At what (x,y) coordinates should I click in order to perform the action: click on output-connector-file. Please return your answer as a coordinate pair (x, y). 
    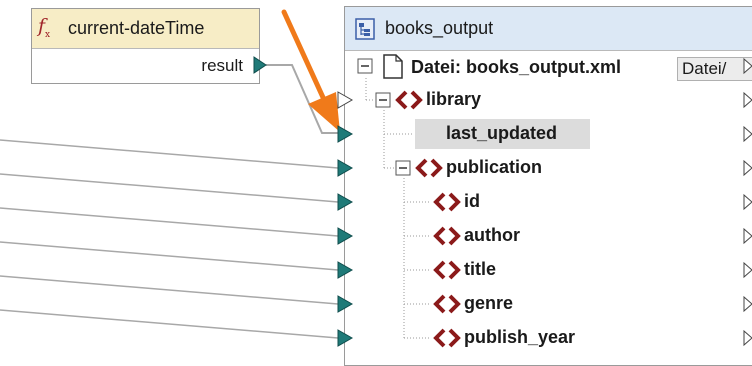
    Looking at the image, I should click on (747, 66).